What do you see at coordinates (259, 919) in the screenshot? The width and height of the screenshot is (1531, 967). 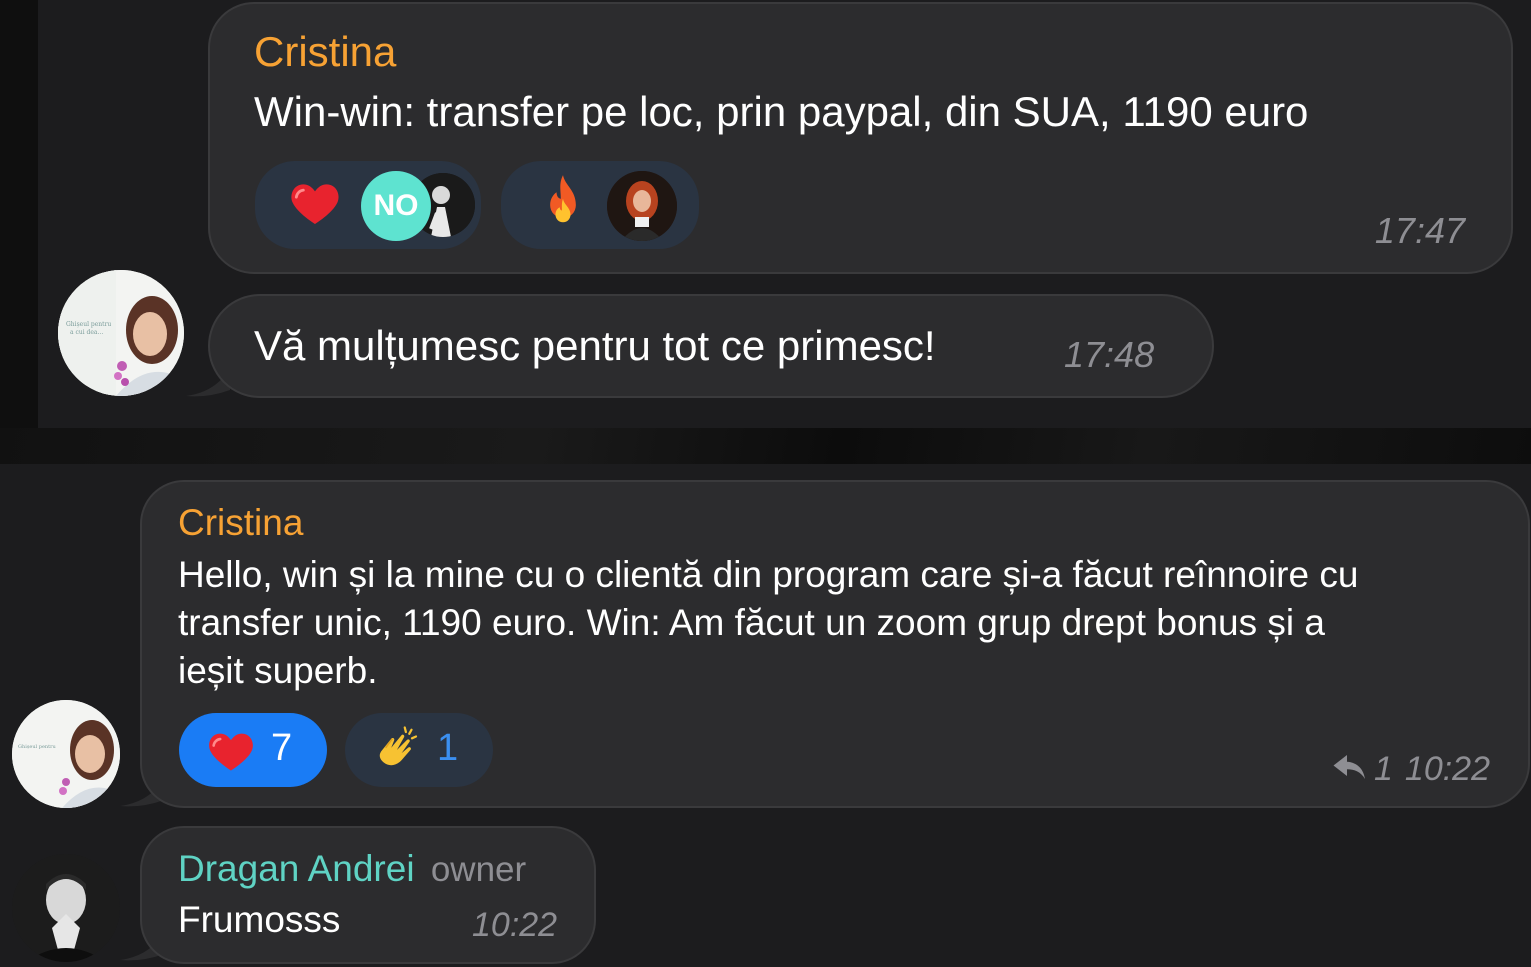 I see `message-text: Frumosss` at bounding box center [259, 919].